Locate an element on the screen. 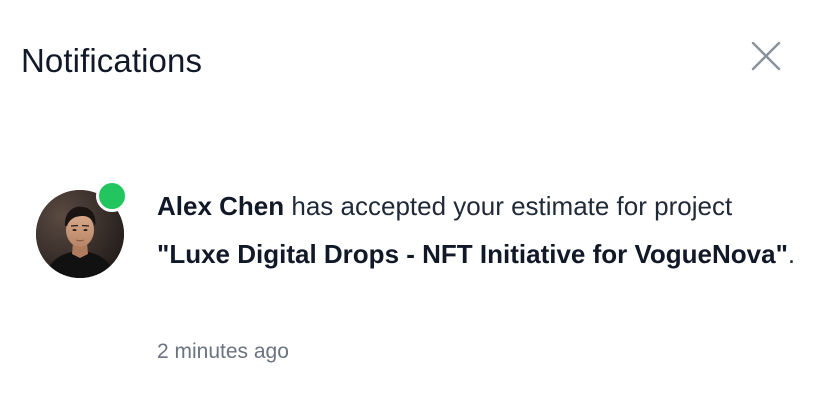 This screenshot has width=828, height=414. close-icon is located at coordinates (766, 56).